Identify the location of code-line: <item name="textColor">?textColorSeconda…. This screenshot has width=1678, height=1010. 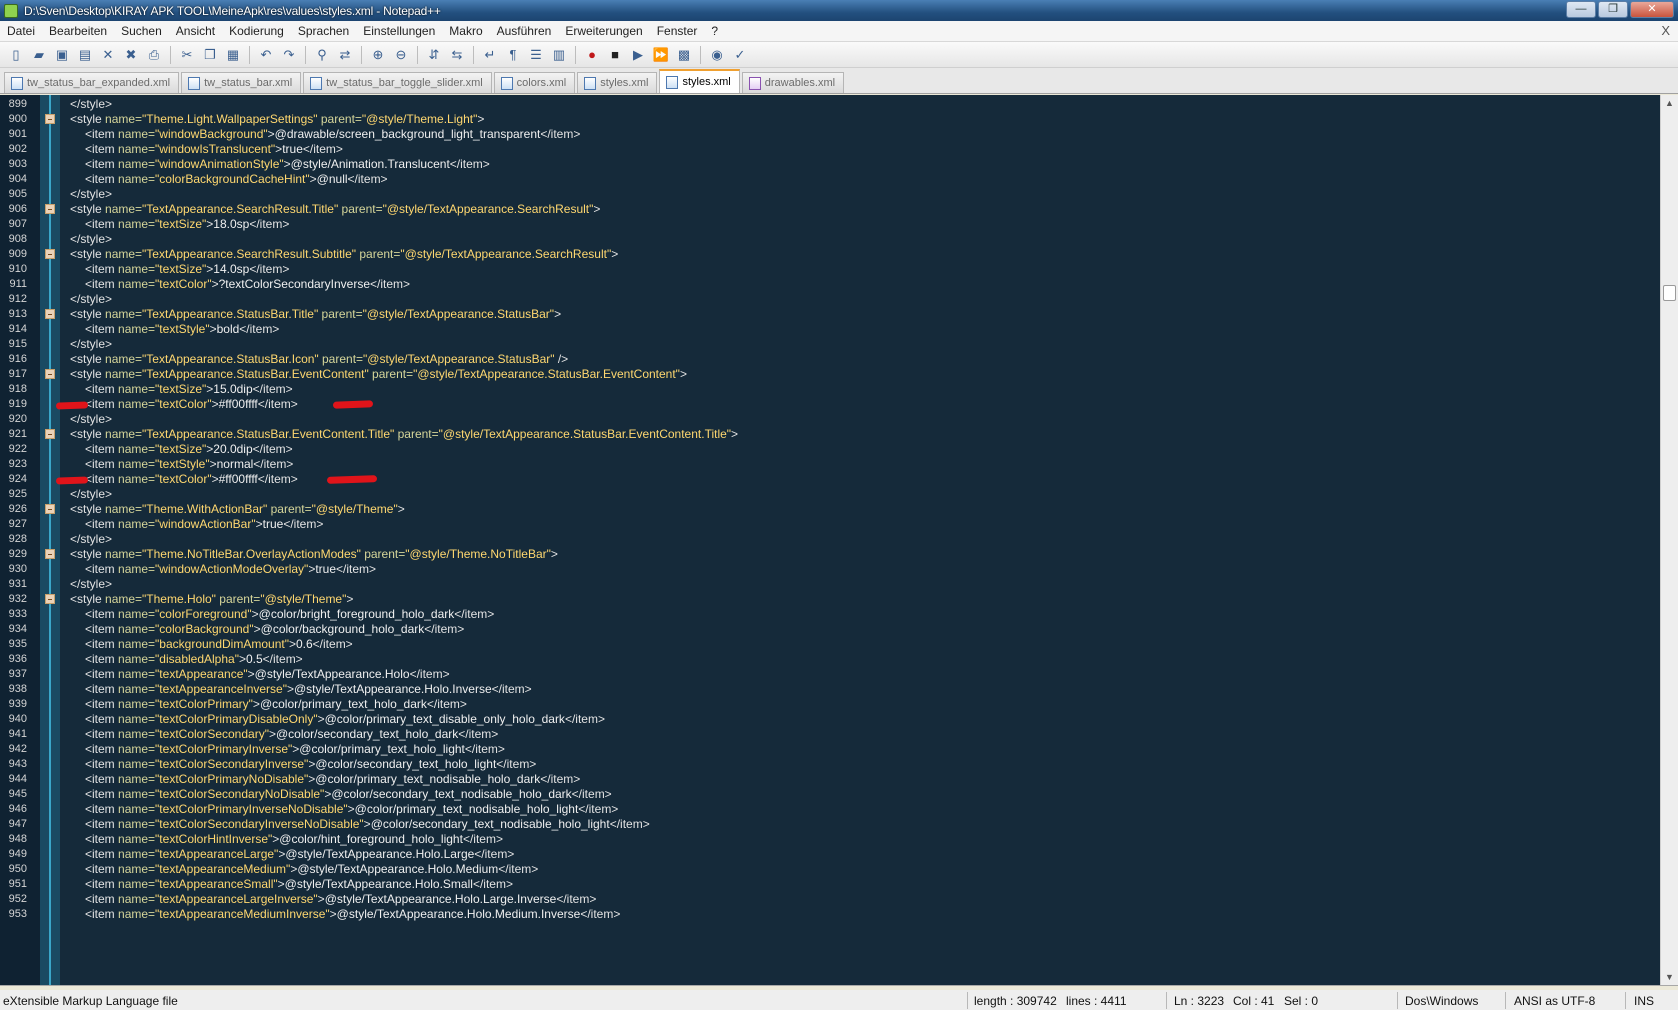
(247, 284).